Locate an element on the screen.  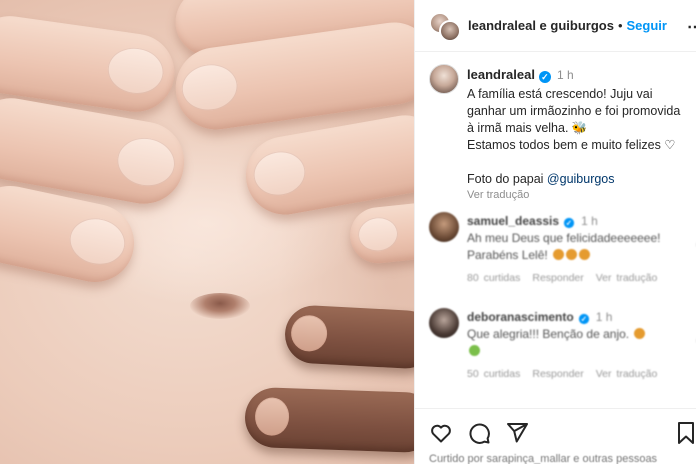
comment-likes: 50 curtidas is located at coordinates (493, 374).